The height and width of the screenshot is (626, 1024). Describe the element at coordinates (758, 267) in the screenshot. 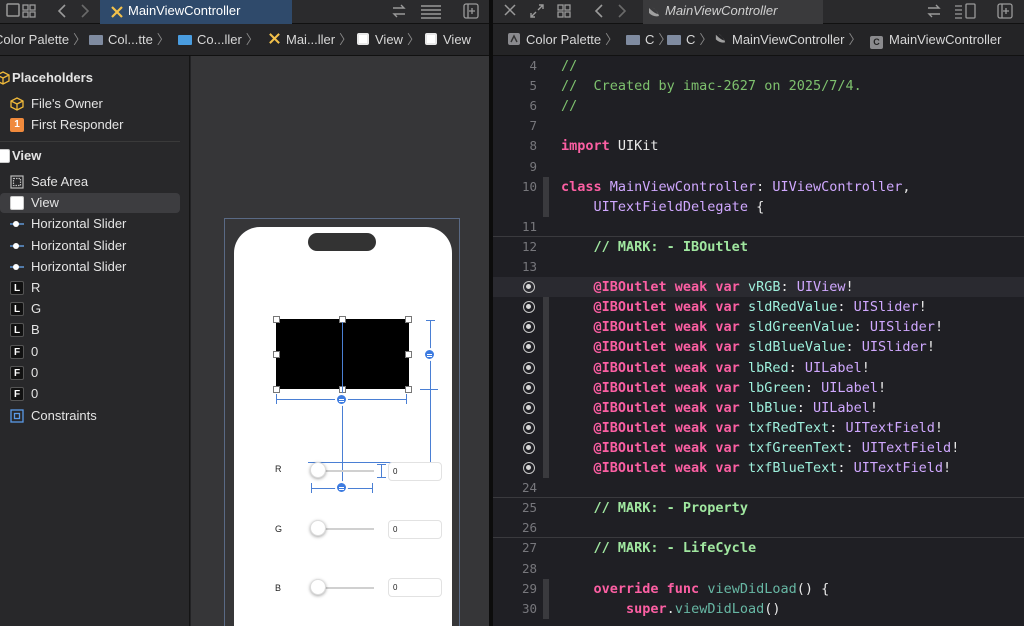

I see `code-line: 13` at that location.